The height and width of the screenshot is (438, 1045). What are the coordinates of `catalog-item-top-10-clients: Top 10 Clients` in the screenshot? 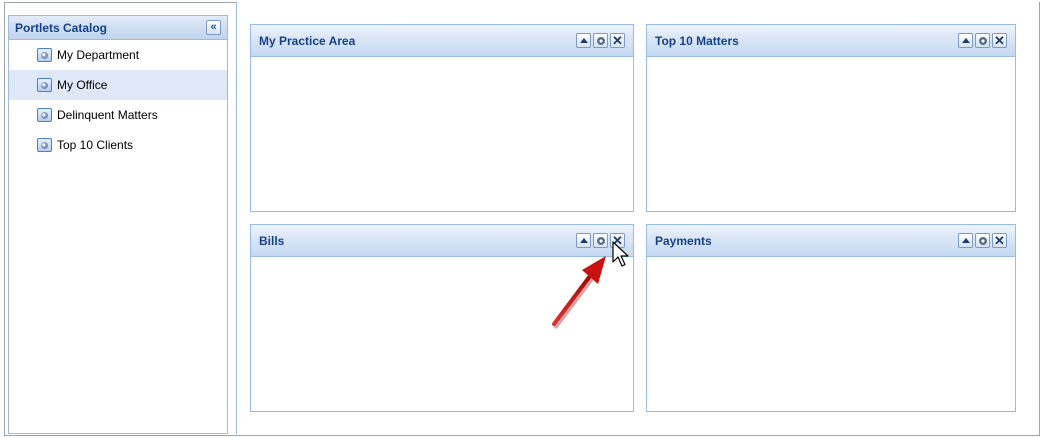 It's located at (118, 145).